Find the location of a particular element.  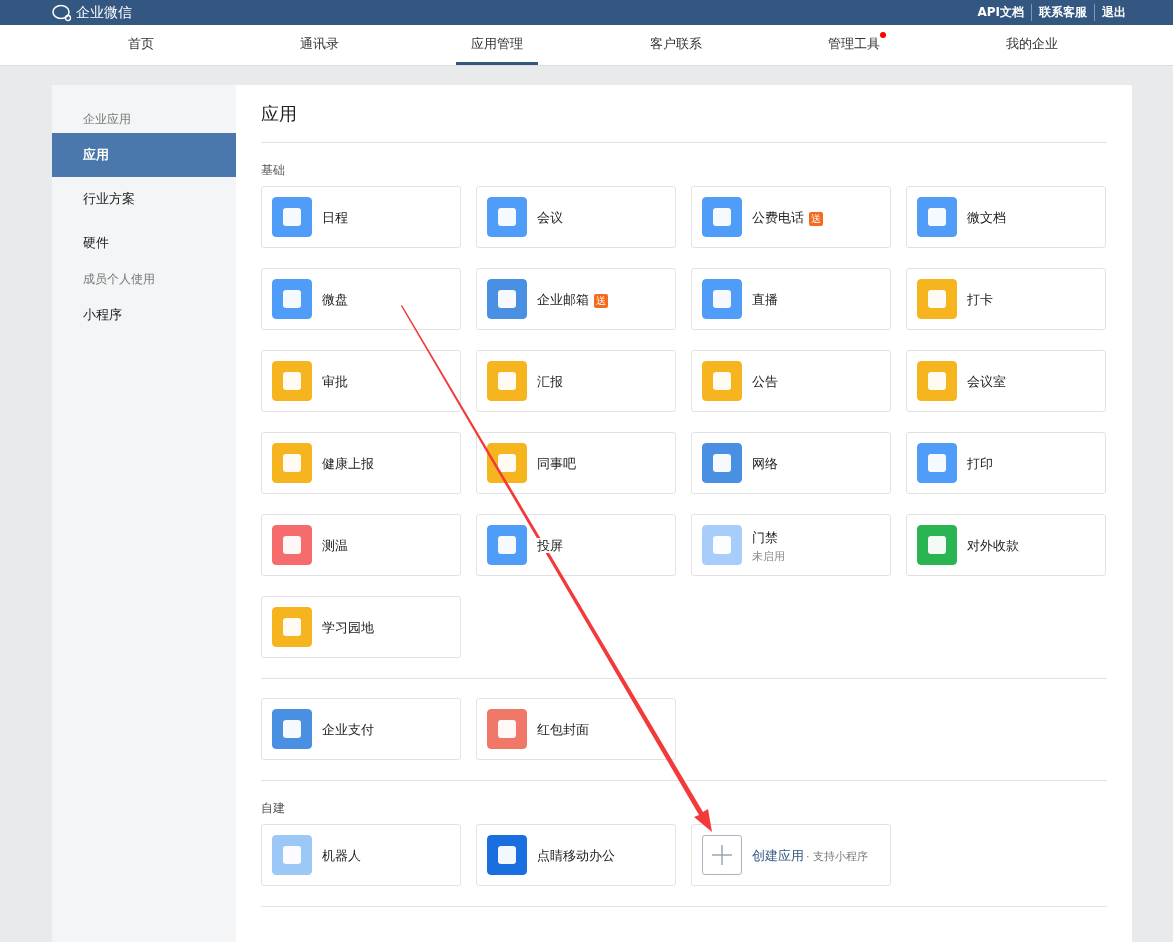

app-name: 红包封面 is located at coordinates (563, 729).